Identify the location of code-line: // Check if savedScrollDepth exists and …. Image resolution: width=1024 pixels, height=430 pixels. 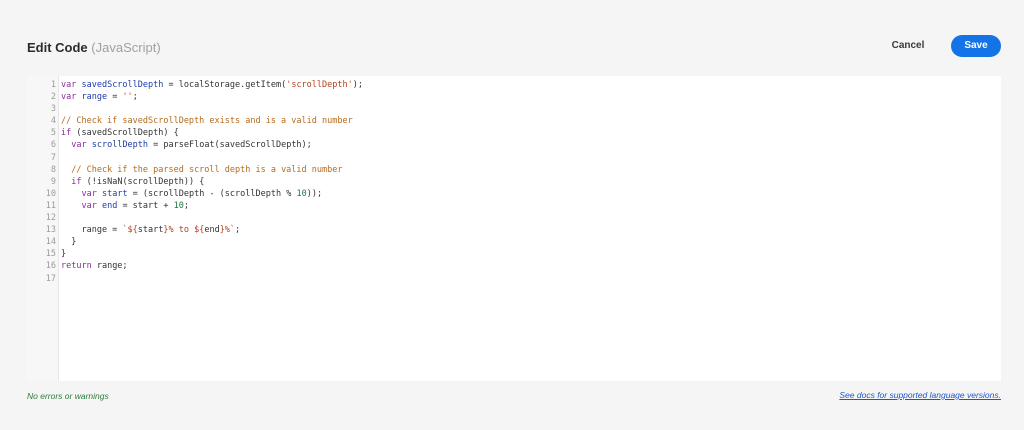
(531, 121).